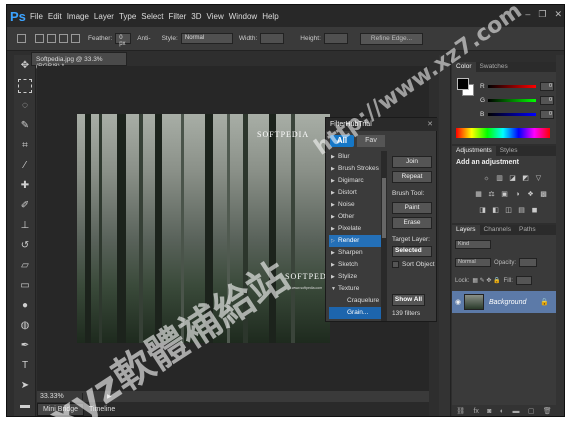 This screenshot has height=444, width=571. What do you see at coordinates (412, 223) in the screenshot?
I see `erase-button: Erase` at bounding box center [412, 223].